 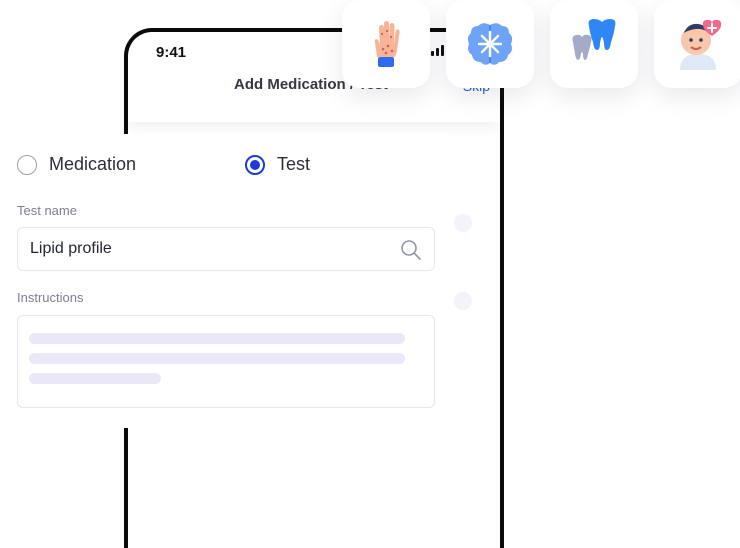 What do you see at coordinates (226, 249) in the screenshot?
I see `test-name-input: Lipid profile` at bounding box center [226, 249].